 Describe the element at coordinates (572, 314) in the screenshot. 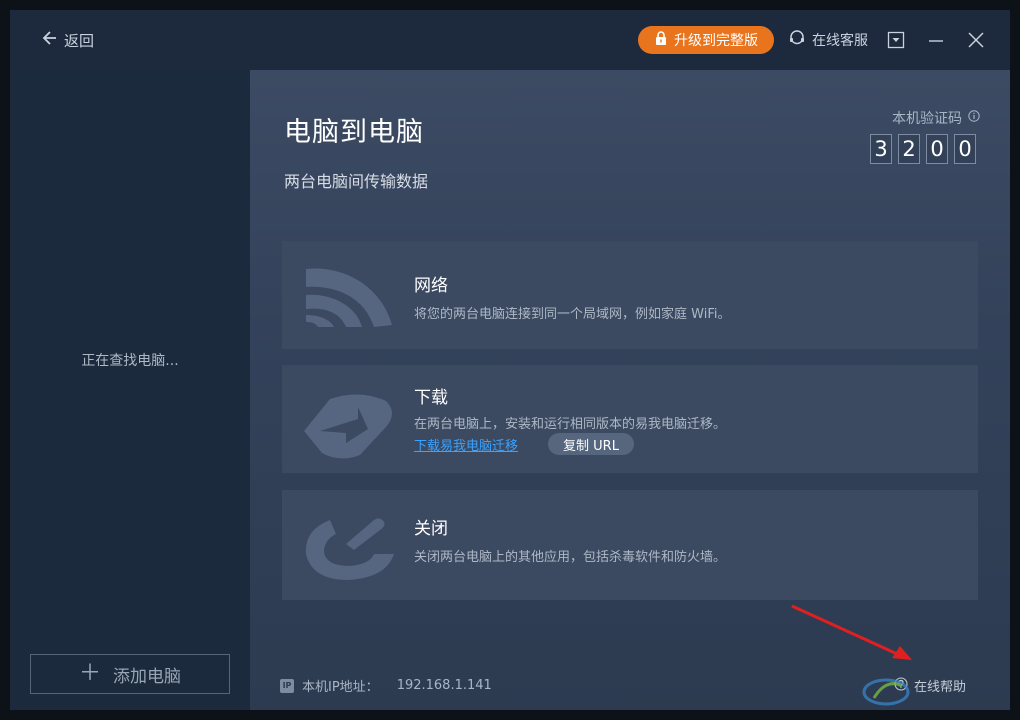

I see `card-desc-network: 将您的两台电脑连接到同一个局域网，例如家庭 WiFi。` at that location.